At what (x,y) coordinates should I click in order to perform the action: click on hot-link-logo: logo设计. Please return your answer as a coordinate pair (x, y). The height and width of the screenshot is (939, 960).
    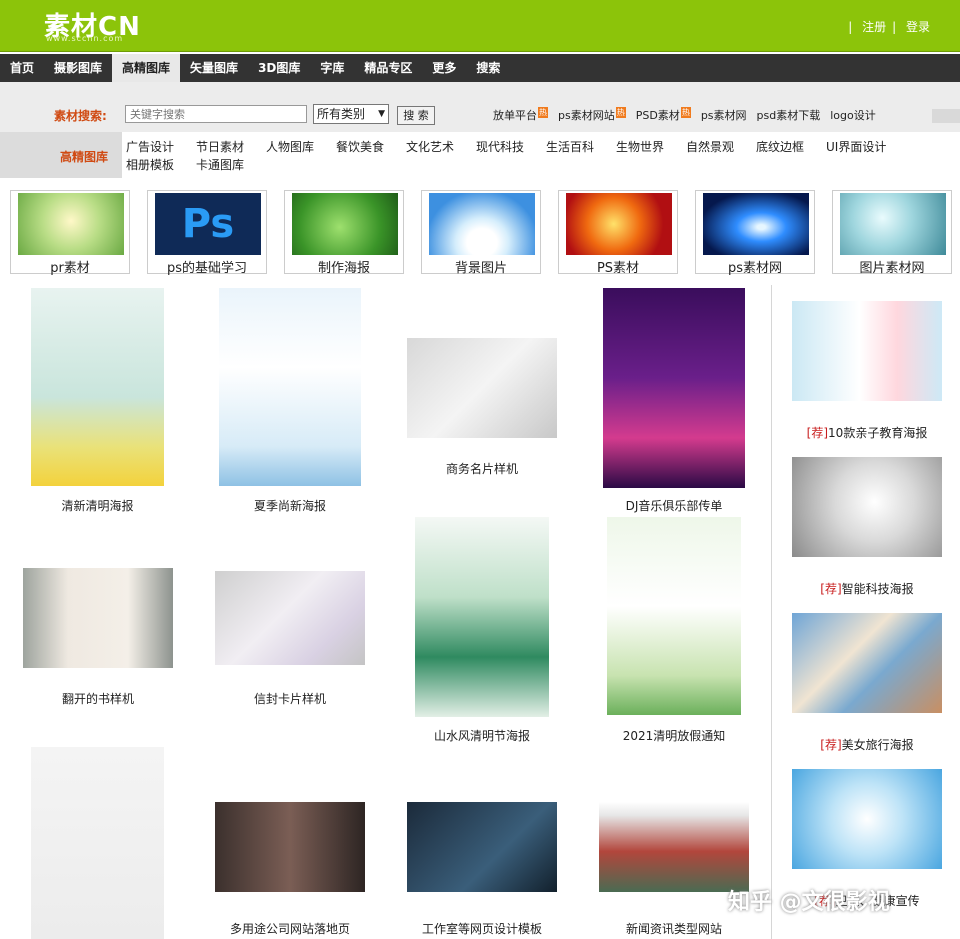
    Looking at the image, I should click on (853, 115).